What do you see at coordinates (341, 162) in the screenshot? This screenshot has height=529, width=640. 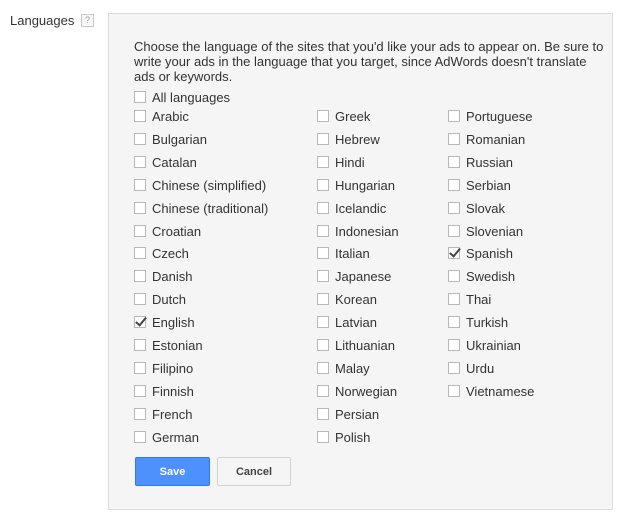 I see `checkbox-language: Hindi` at bounding box center [341, 162].